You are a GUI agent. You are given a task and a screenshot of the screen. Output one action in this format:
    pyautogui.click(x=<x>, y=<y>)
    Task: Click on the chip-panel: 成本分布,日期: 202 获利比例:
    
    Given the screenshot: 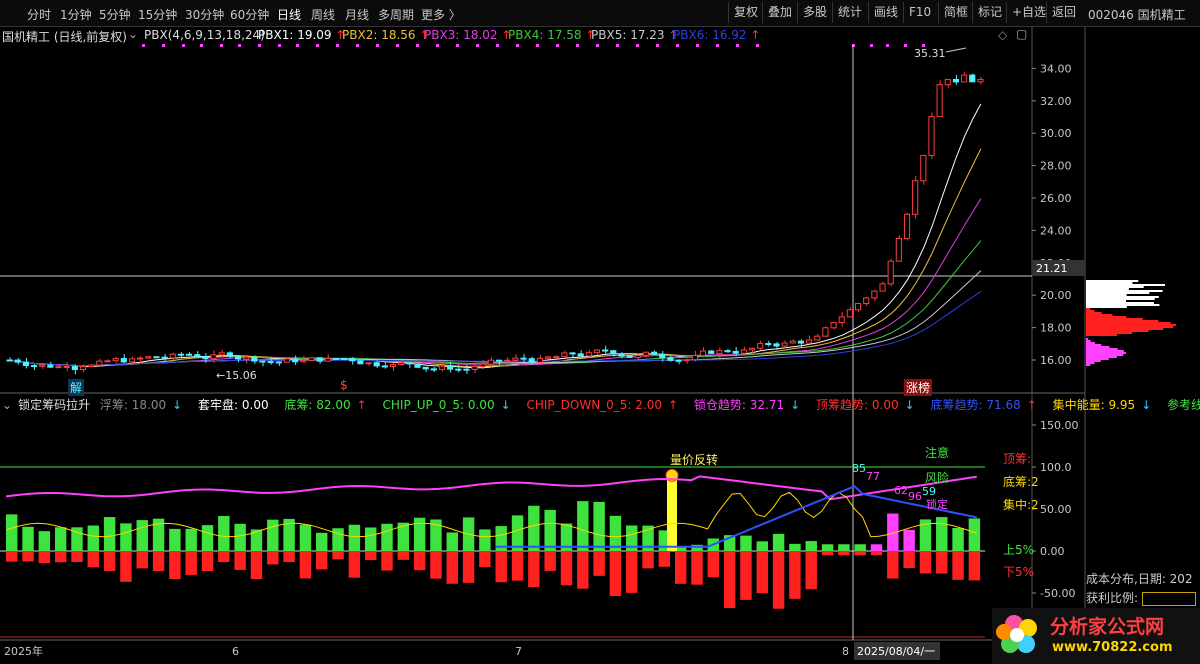 What is the action you would take?
    pyautogui.click(x=1143, y=590)
    